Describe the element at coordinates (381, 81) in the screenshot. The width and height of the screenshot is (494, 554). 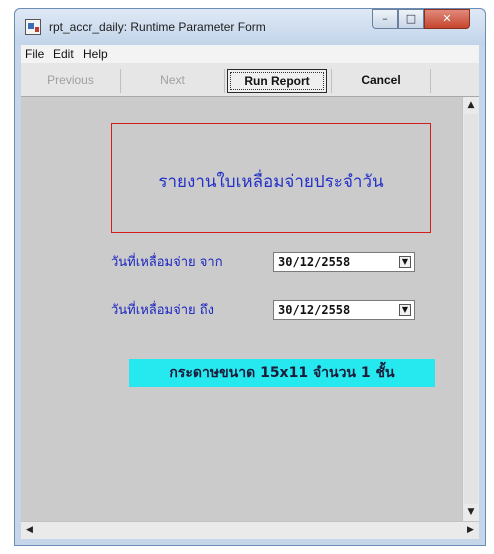
I see `cancel-button: Cancel` at that location.